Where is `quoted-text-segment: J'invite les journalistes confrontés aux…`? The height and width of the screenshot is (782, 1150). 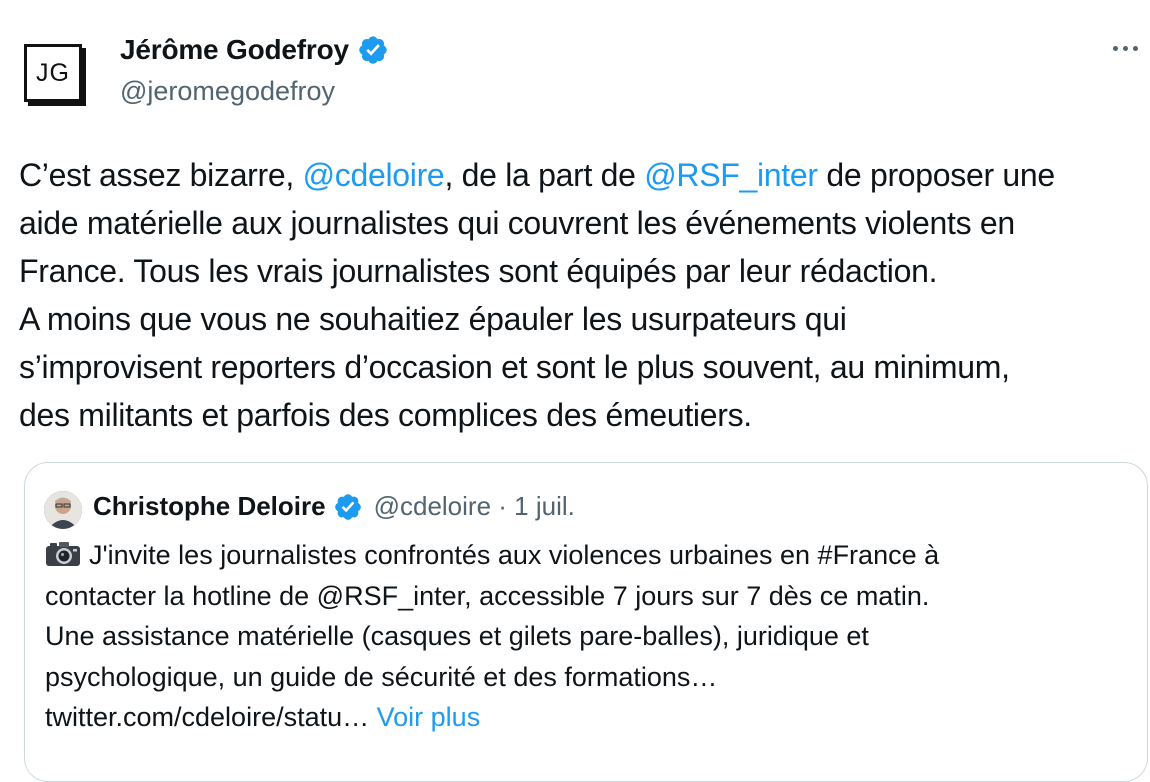
quoted-text-segment: J'invite les journalistes confrontés aux… is located at coordinates (514, 555).